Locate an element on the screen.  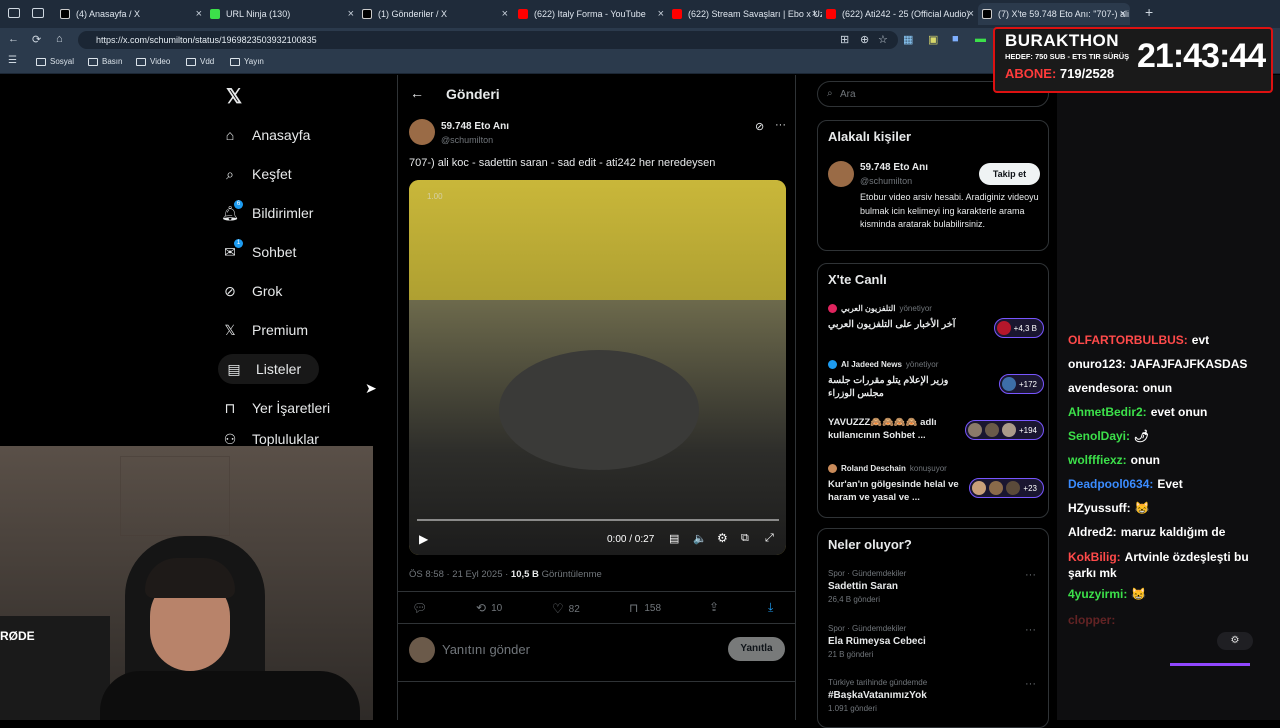
captions-icon: ▤ is located at coordinates (674, 538).